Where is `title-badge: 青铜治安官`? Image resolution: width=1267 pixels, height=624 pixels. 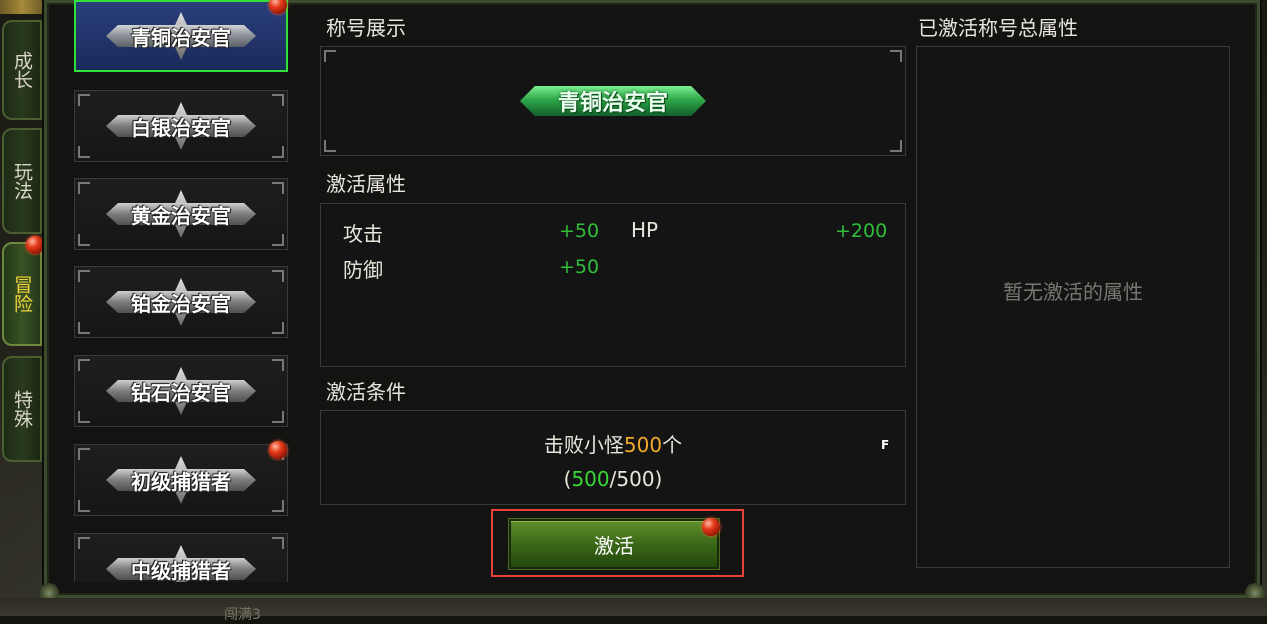
title-badge: 青铜治安官 is located at coordinates (181, 36).